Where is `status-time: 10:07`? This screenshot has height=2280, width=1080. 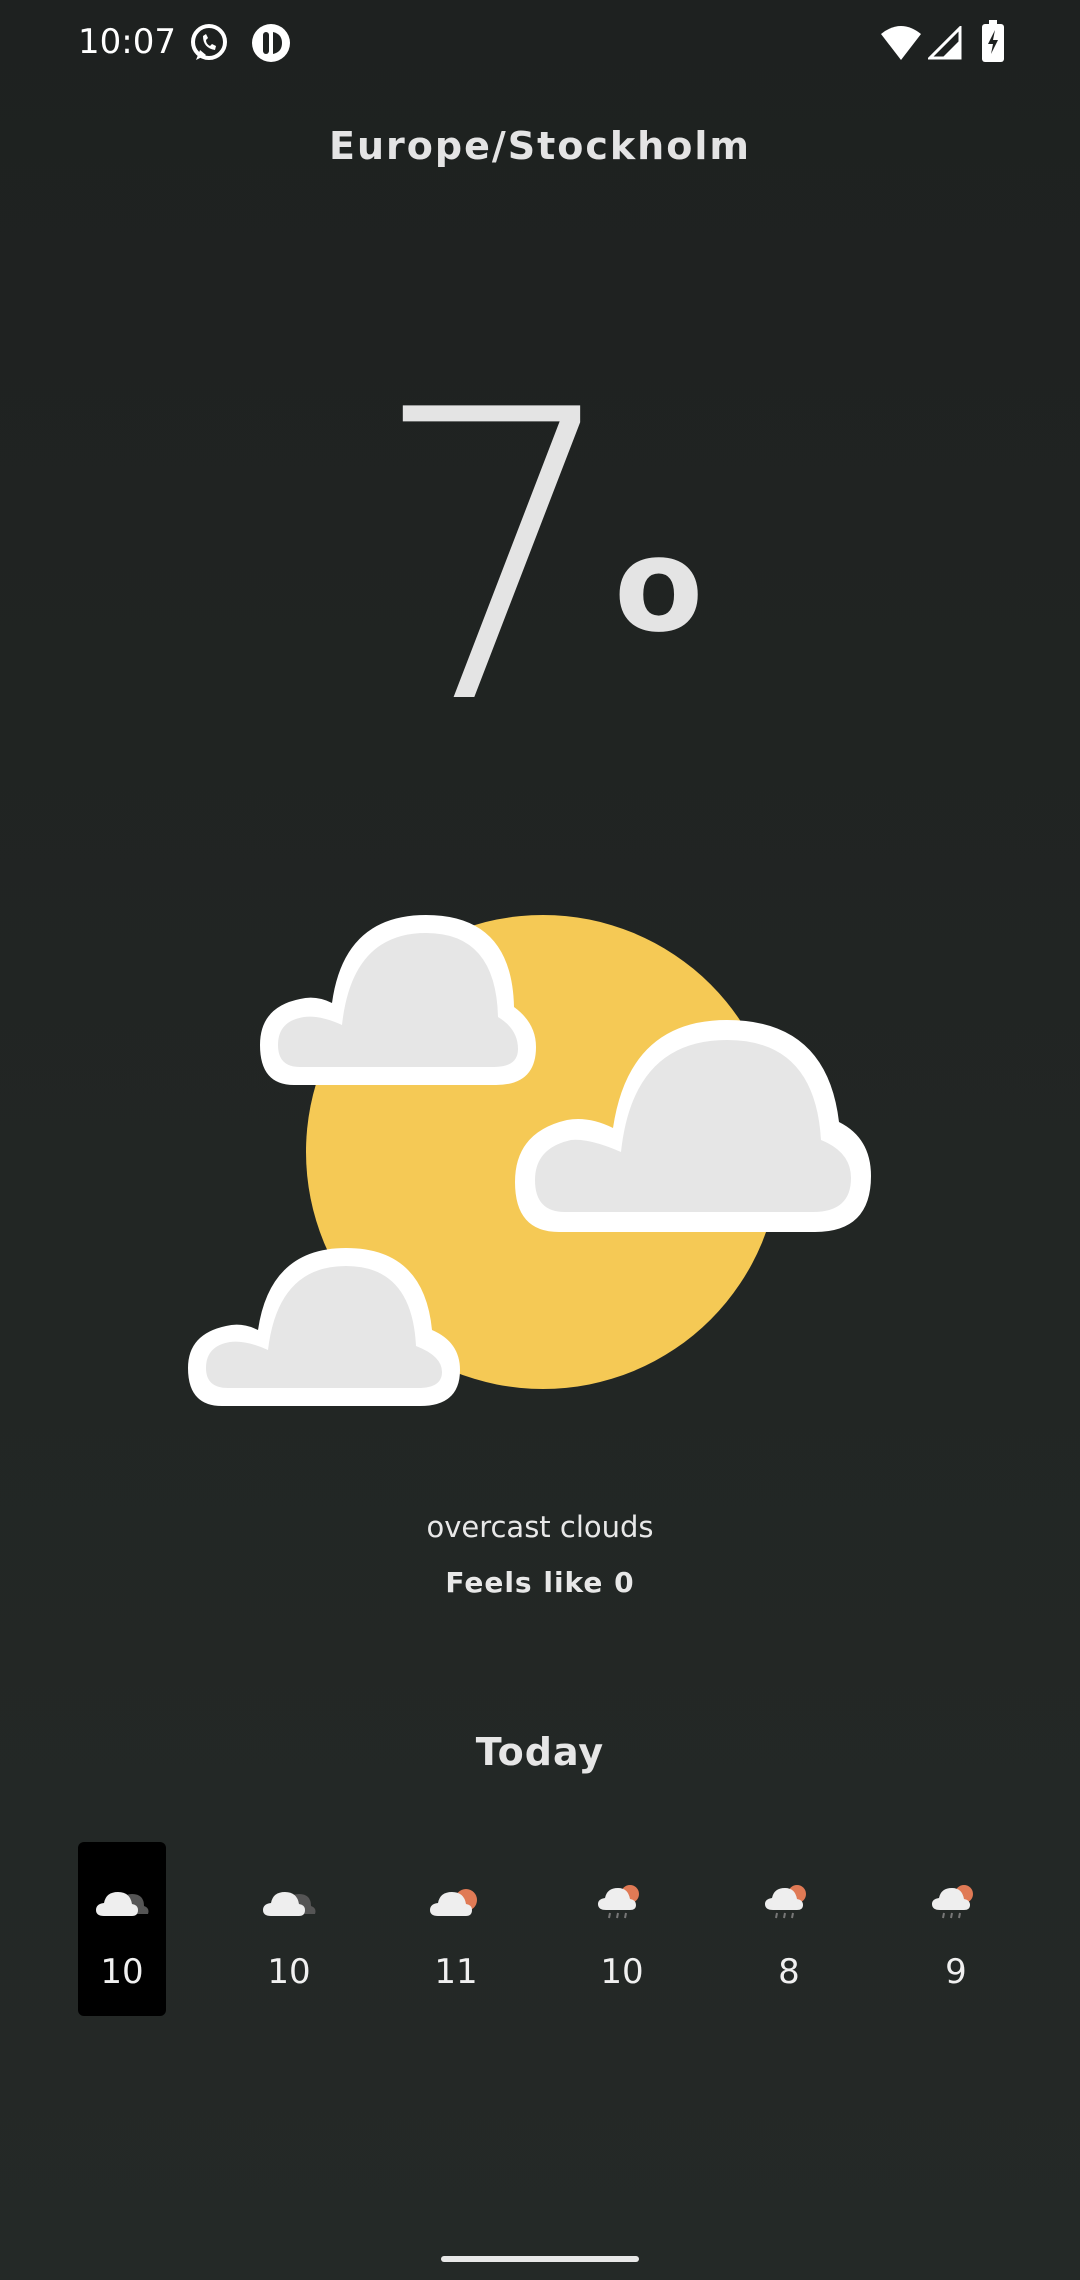 status-time: 10:07 is located at coordinates (127, 42).